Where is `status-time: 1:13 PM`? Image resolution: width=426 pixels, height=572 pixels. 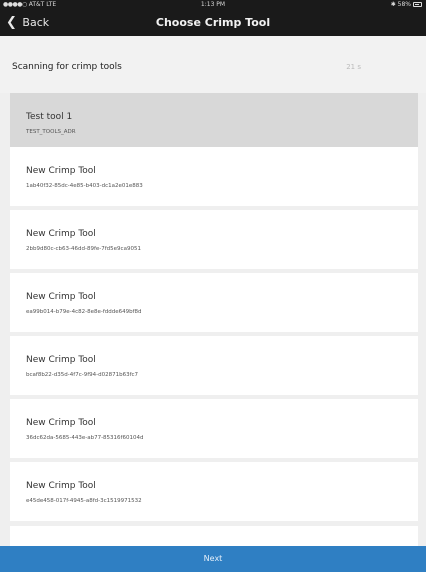 status-time: 1:13 PM is located at coordinates (213, 4).